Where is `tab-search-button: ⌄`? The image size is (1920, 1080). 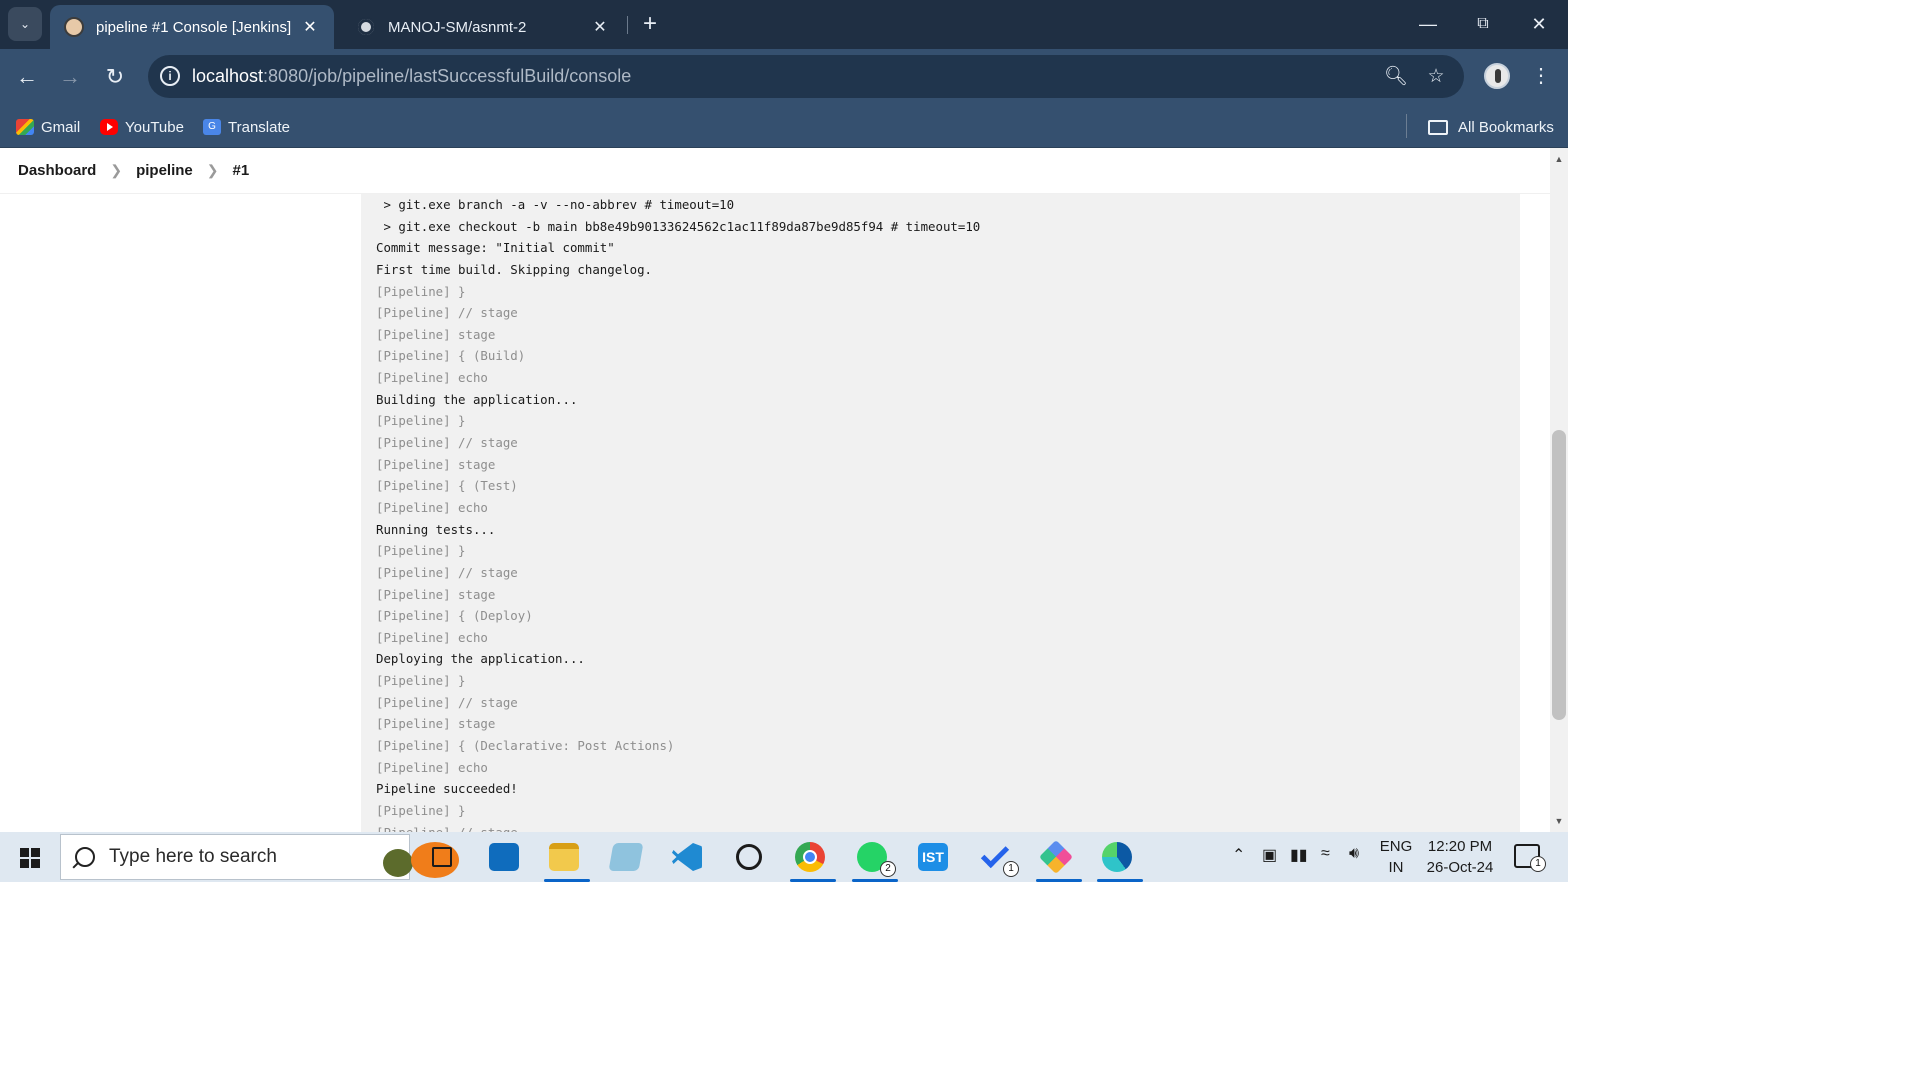
tab-search-button: ⌄ is located at coordinates (25, 24).